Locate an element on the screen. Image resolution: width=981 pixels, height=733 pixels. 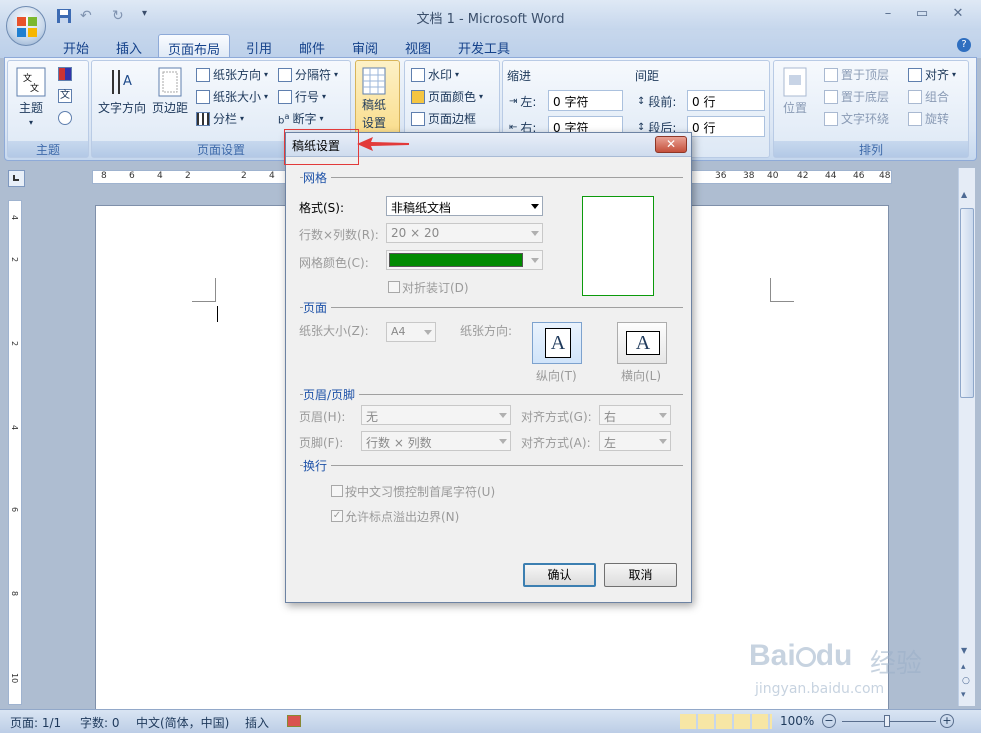
svg-text: 文 is located at coordinates (27, 78).